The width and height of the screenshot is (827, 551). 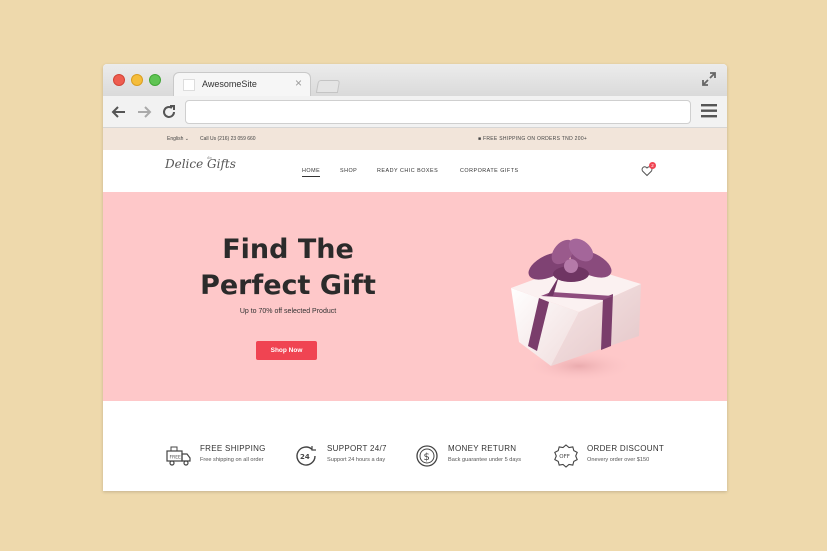 What do you see at coordinates (233, 448) in the screenshot?
I see `feature-title: FREE SHIPPING` at bounding box center [233, 448].